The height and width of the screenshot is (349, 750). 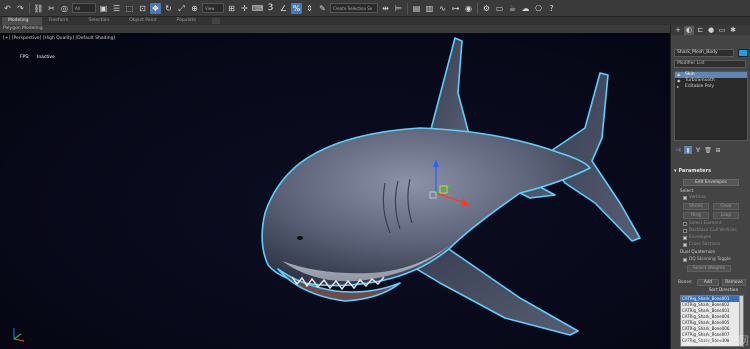 What do you see at coordinates (499, 8) in the screenshot?
I see `render-frame-icon: ▭` at bounding box center [499, 8].